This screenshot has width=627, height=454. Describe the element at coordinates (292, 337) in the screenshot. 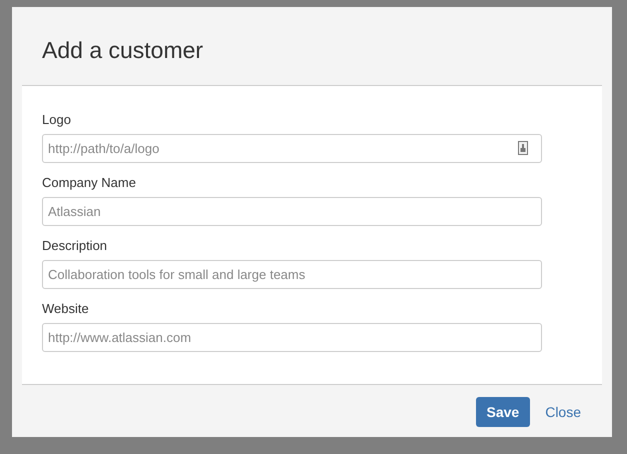

I see `input-field: http://www.atlassian.com` at that location.